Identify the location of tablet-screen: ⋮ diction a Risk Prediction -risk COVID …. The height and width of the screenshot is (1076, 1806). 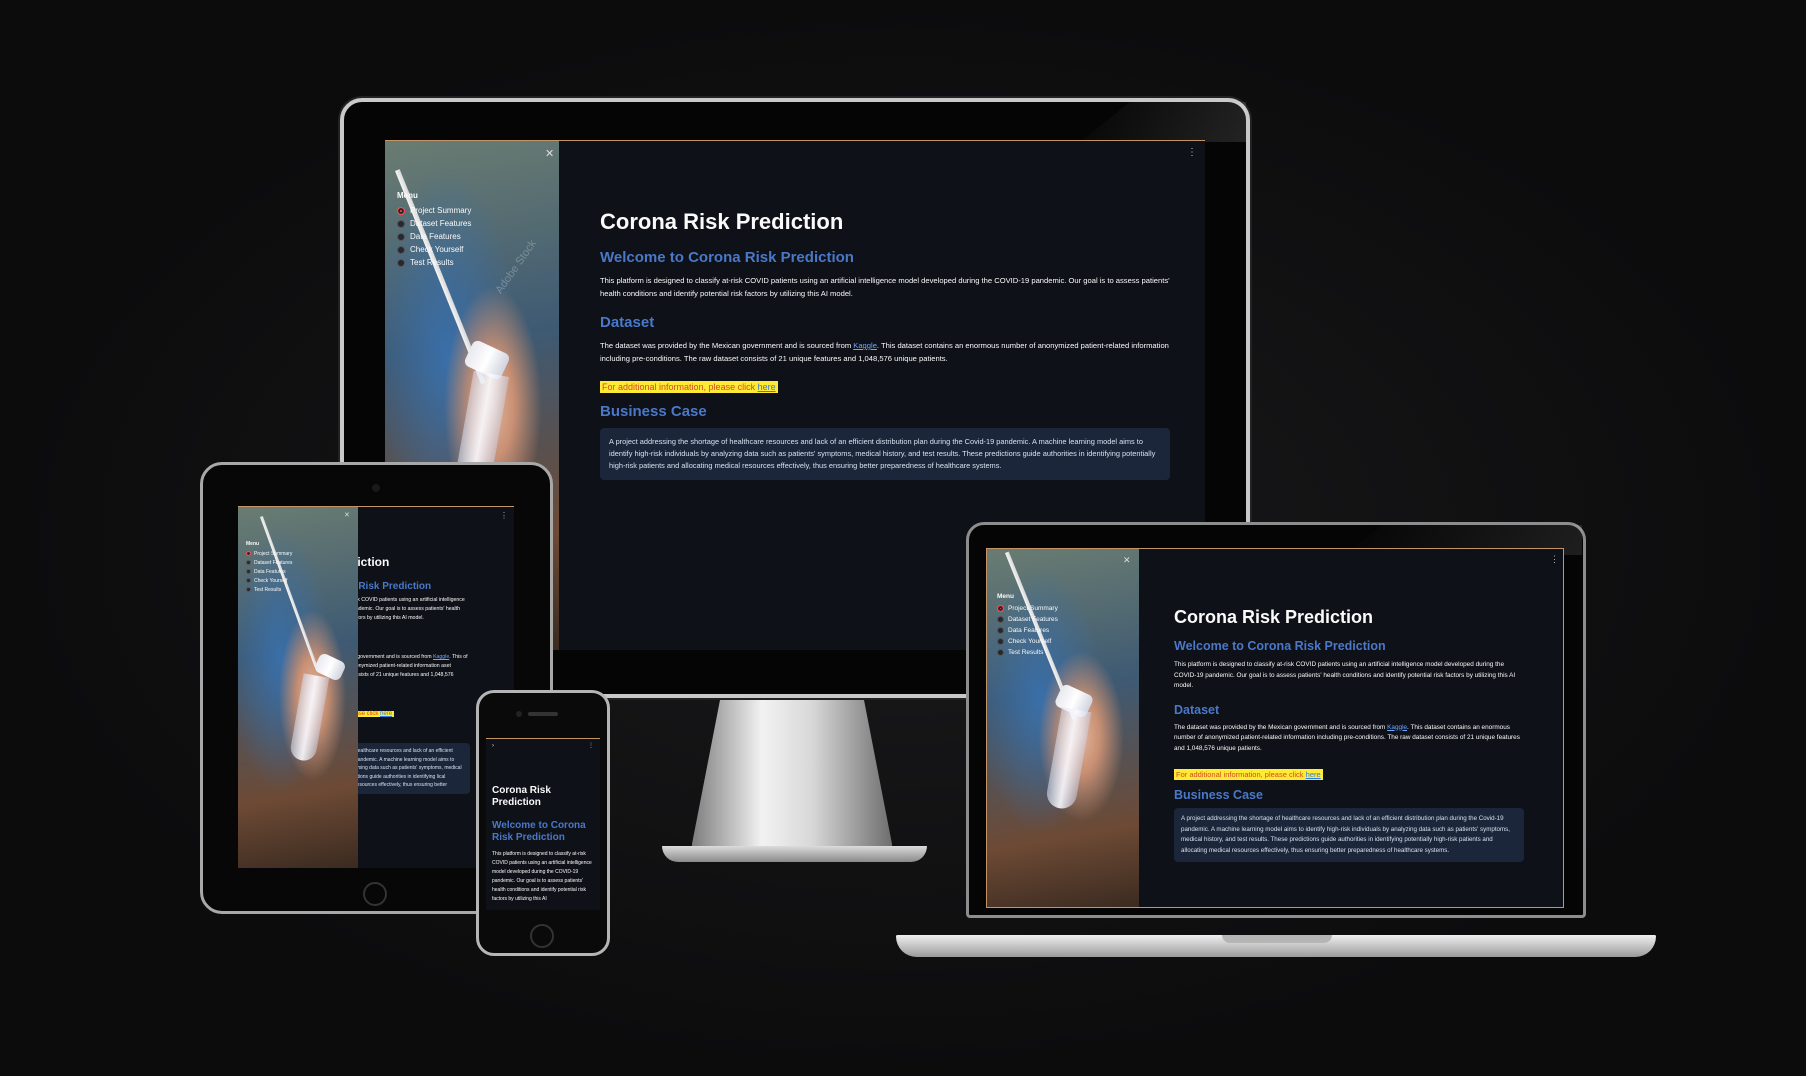
(376, 687).